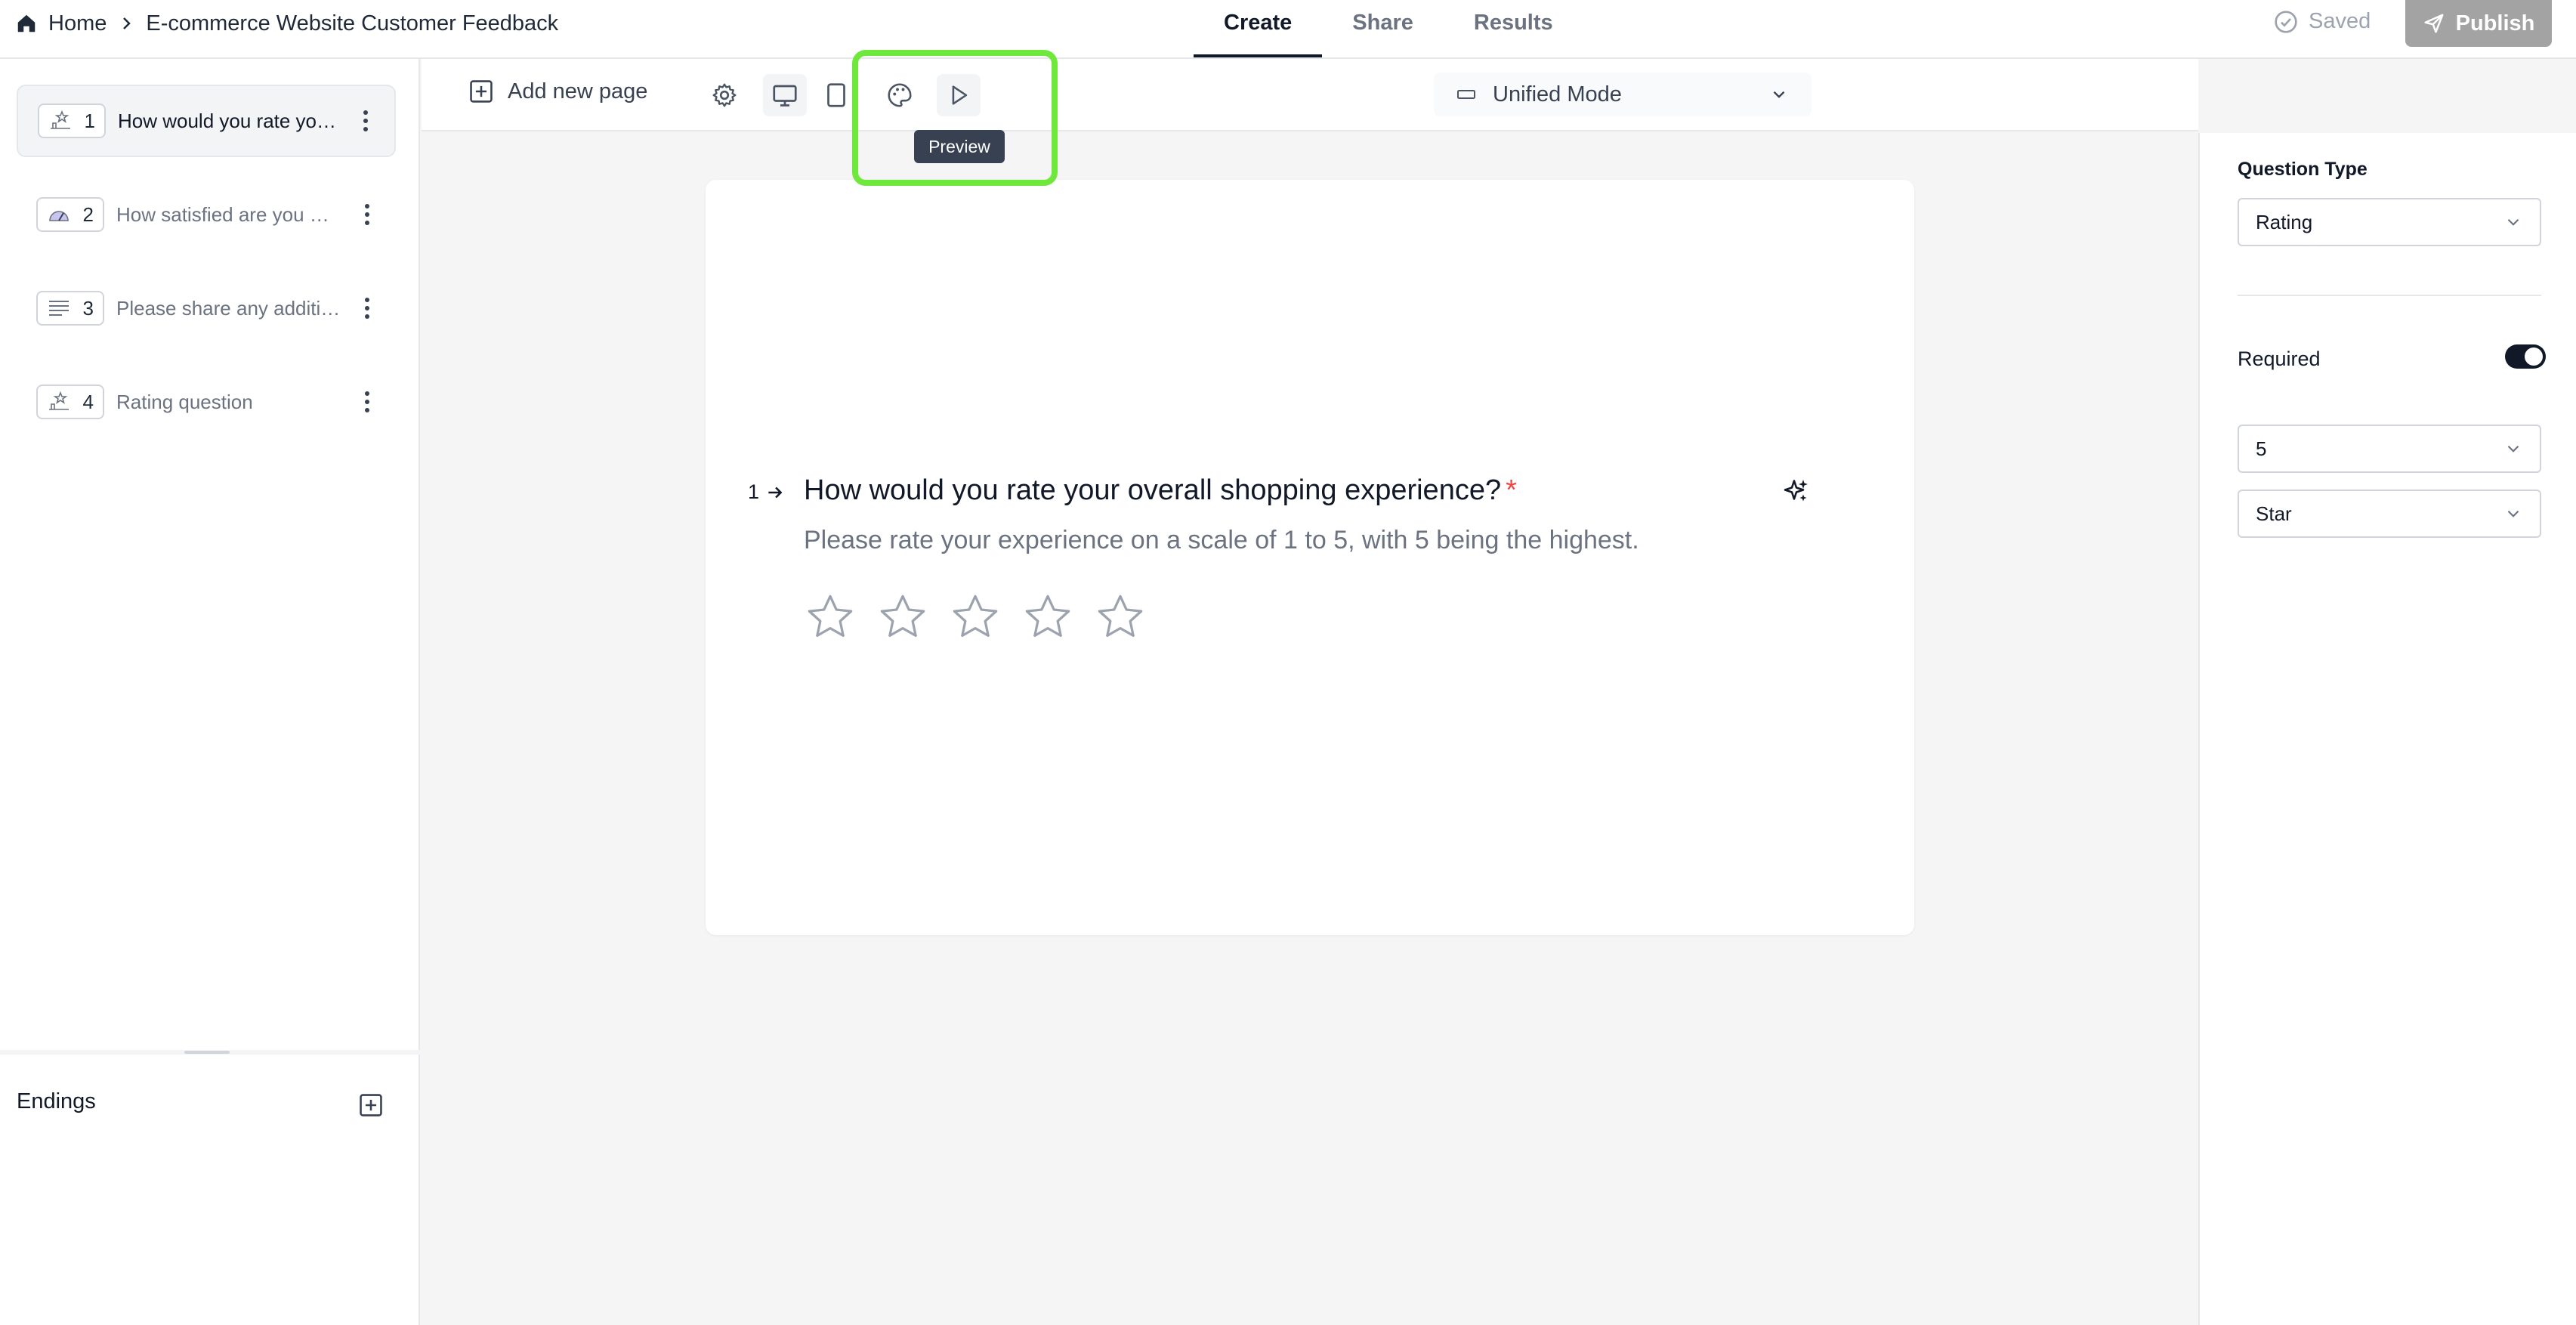 This screenshot has height=1325, width=2576. Describe the element at coordinates (88, 214) in the screenshot. I see `question-number: 2` at that location.